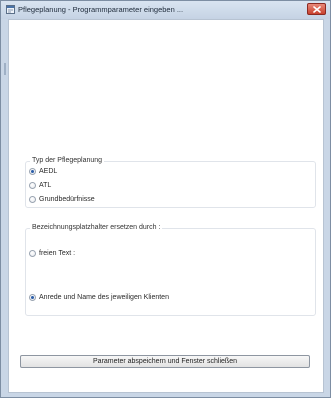 This screenshot has width=331, height=398. I want to click on placeholder-caption: Bezeichnungsplatzhalter ersetzen durch :, so click(96, 227).